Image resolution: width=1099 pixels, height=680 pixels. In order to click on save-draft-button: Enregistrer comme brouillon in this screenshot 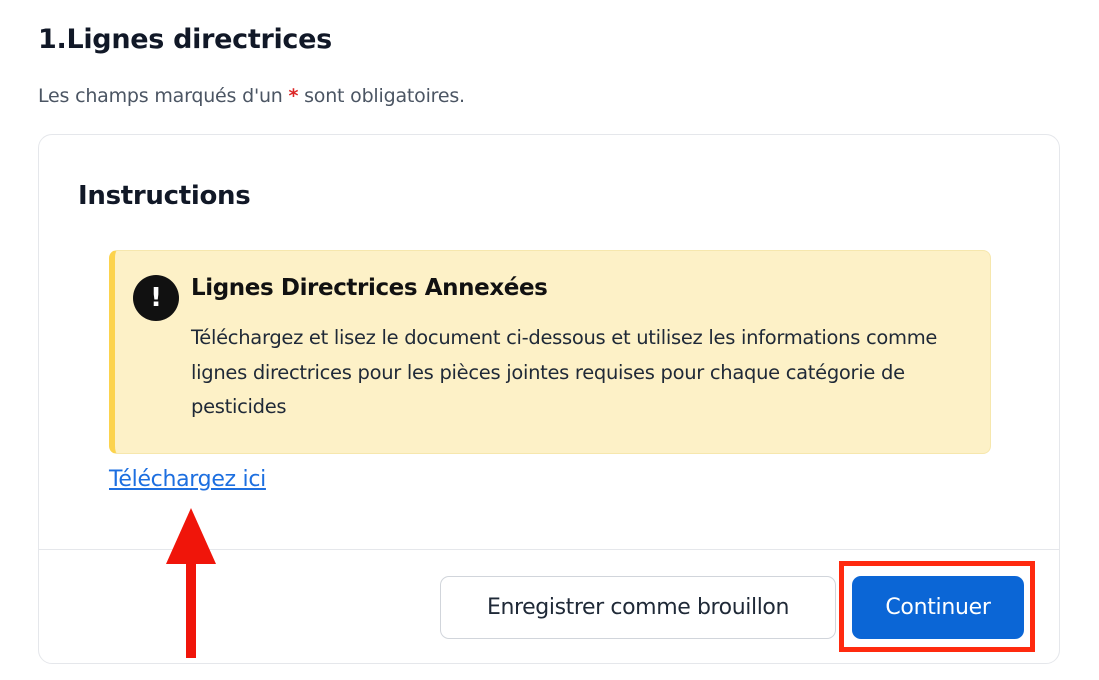, I will do `click(638, 607)`.